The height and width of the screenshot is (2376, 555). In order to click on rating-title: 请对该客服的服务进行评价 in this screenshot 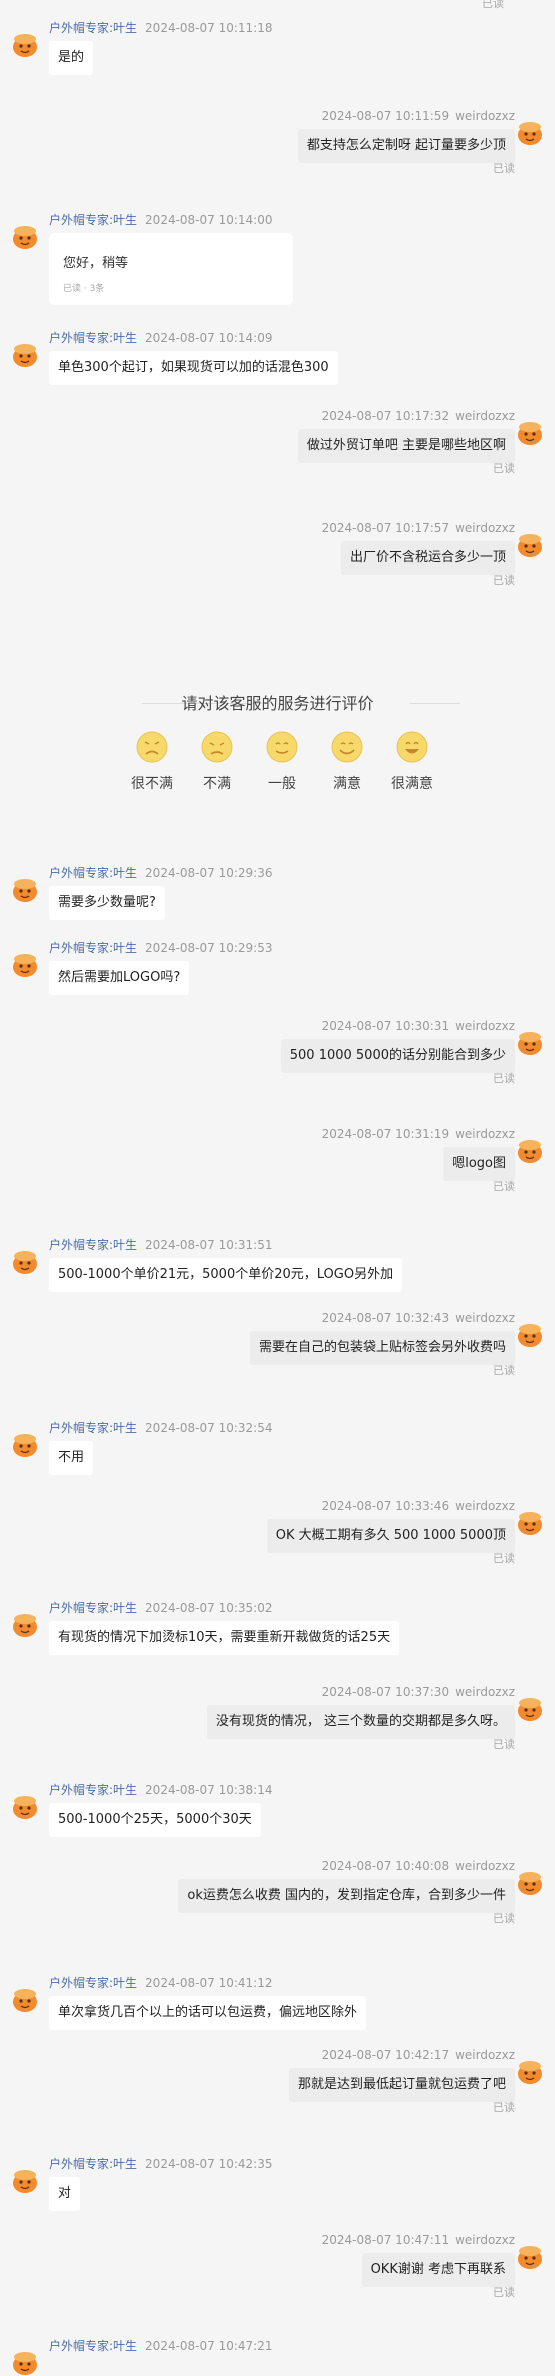, I will do `click(277, 703)`.